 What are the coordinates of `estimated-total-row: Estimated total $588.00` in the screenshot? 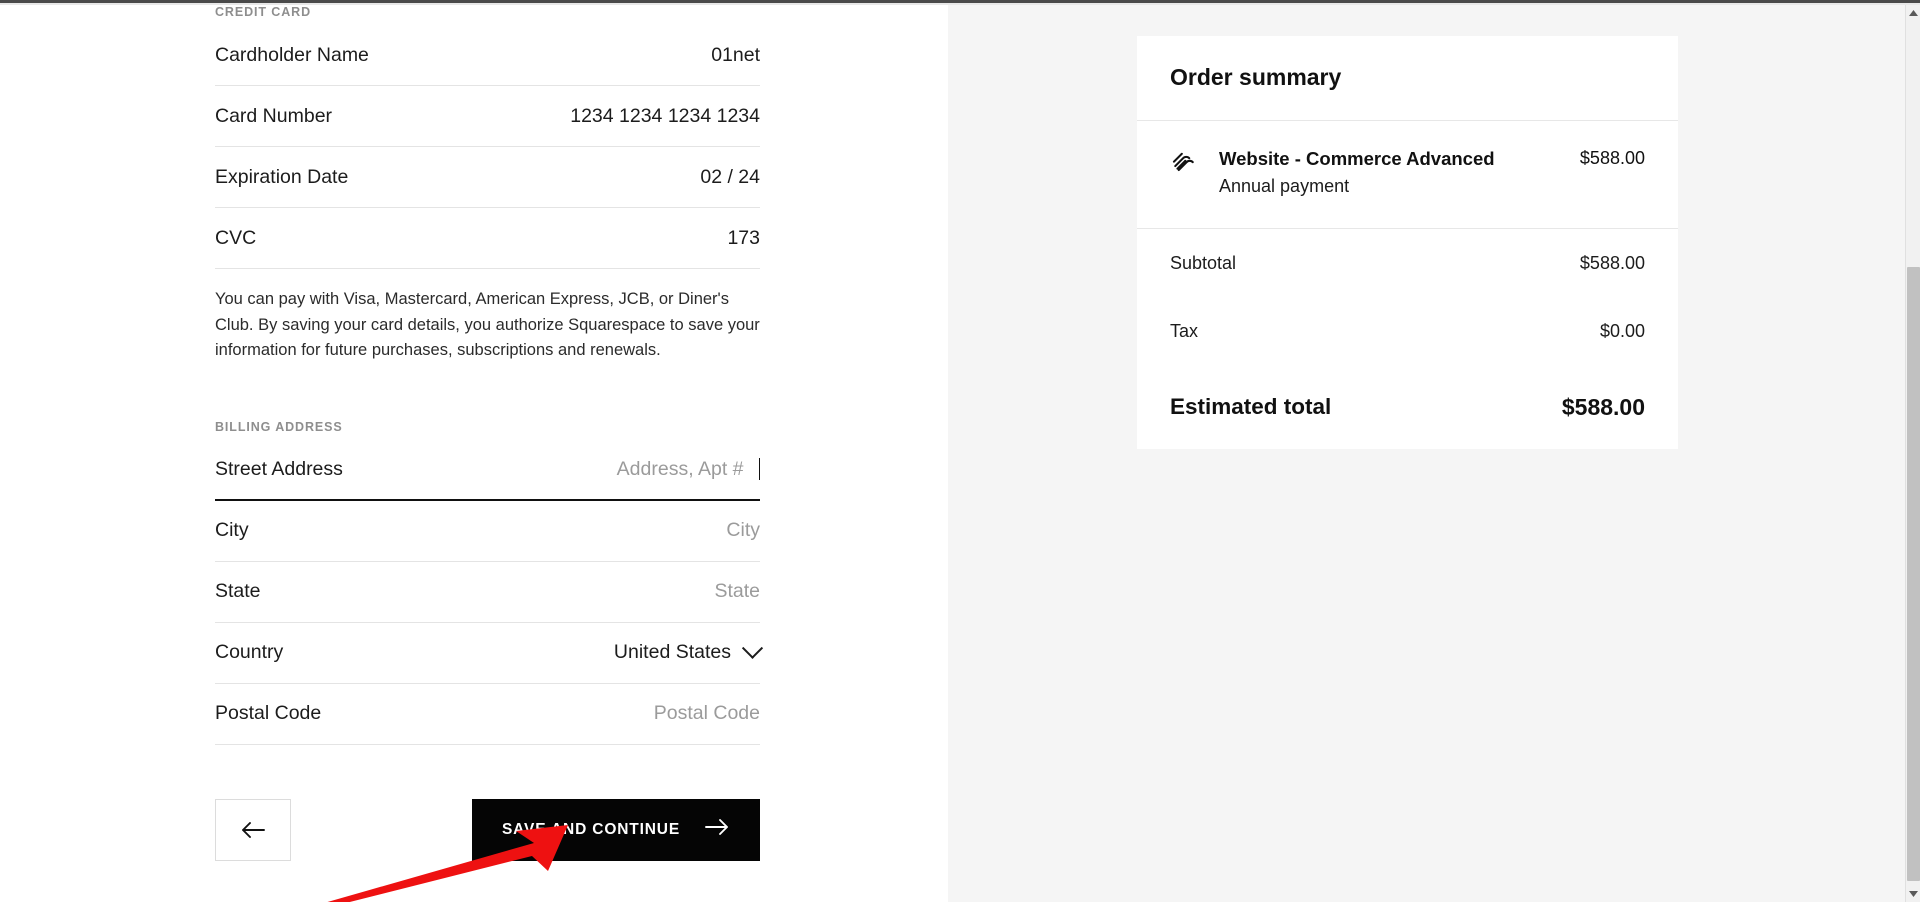 It's located at (1407, 407).